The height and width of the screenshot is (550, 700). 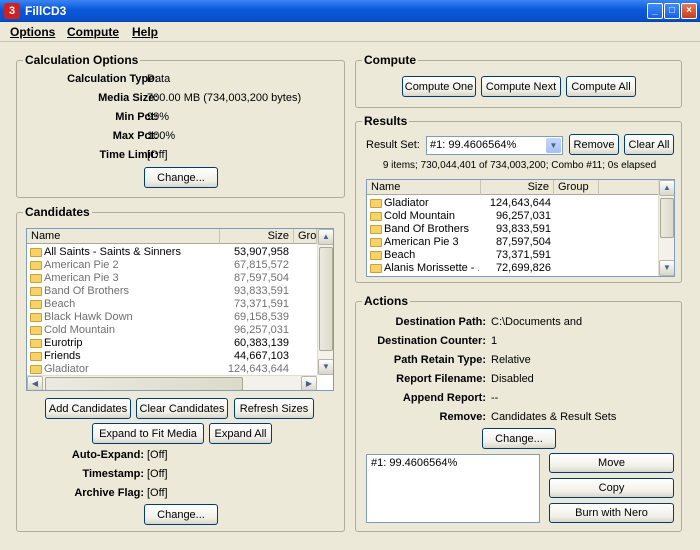 What do you see at coordinates (240, 433) in the screenshot?
I see `expand-all-button: Expand All` at bounding box center [240, 433].